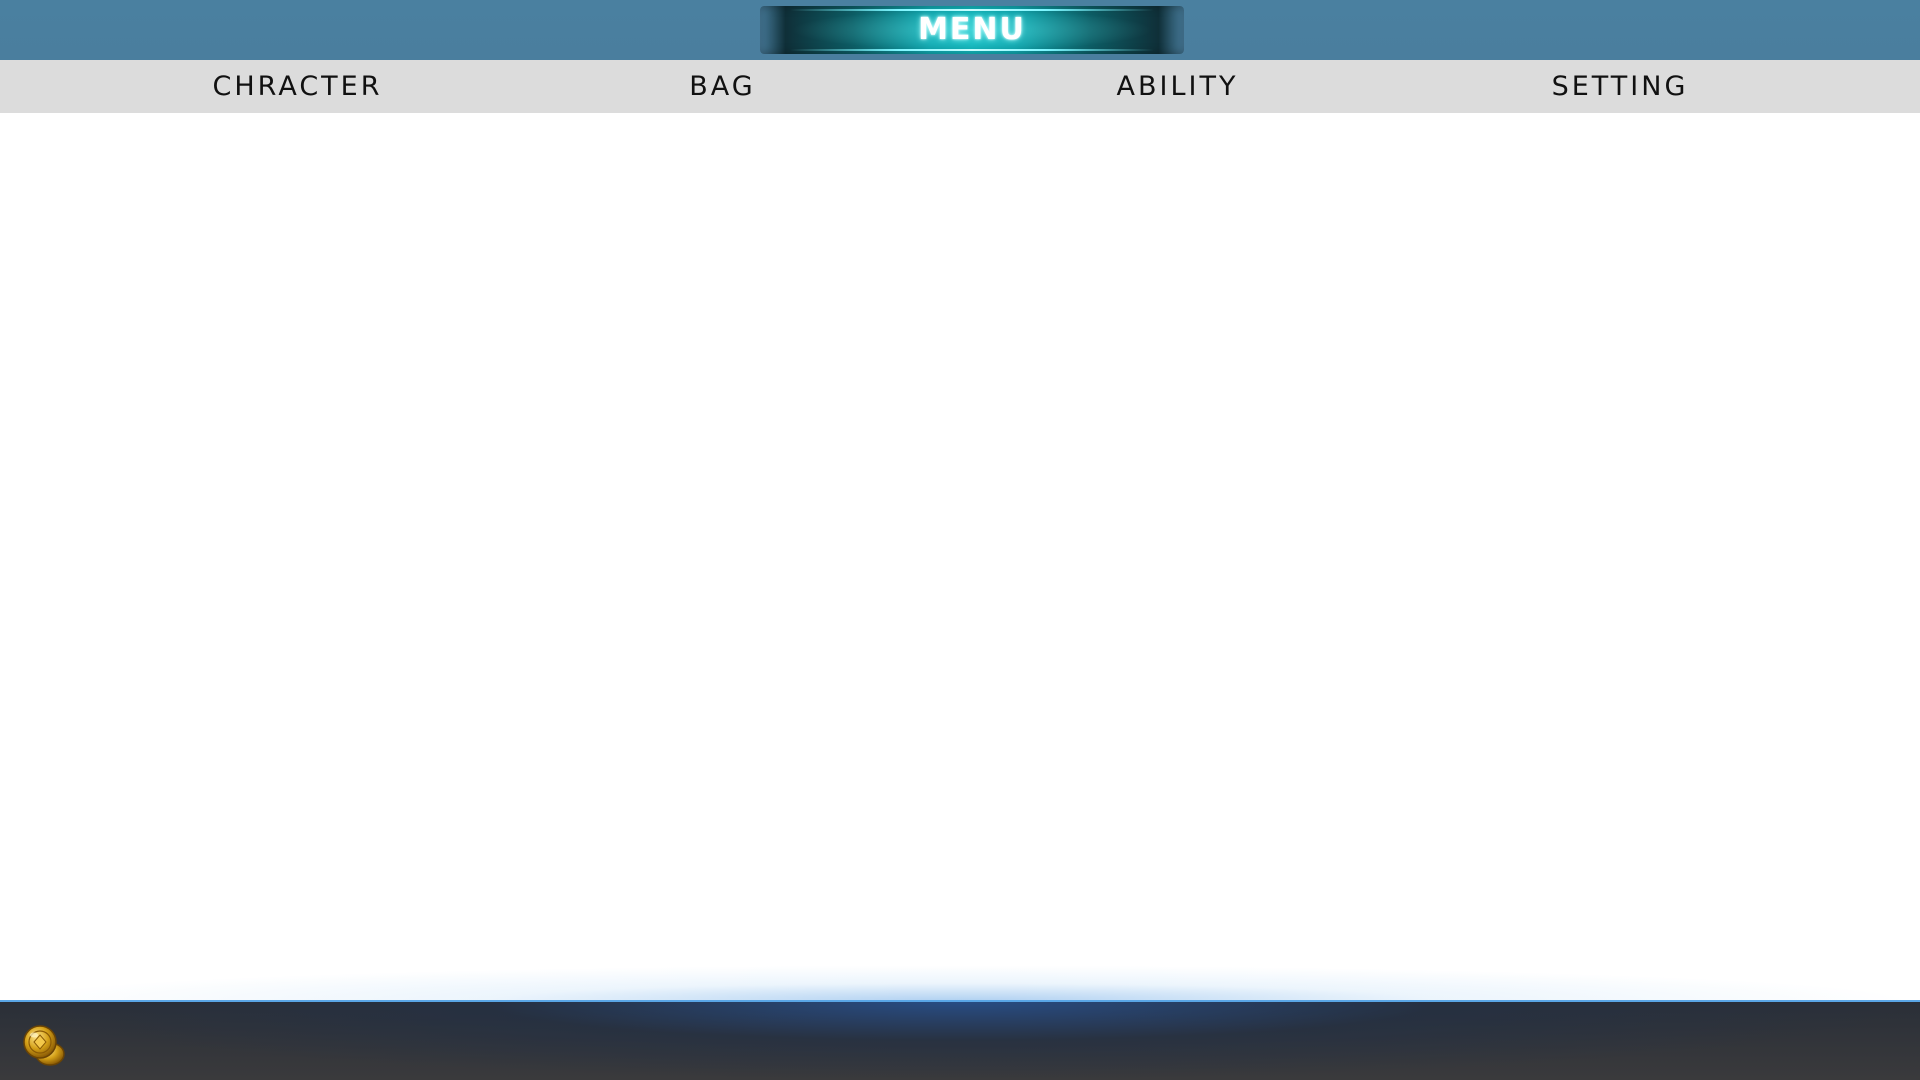  I want to click on gold-coin-stack-icon, so click(44, 1044).